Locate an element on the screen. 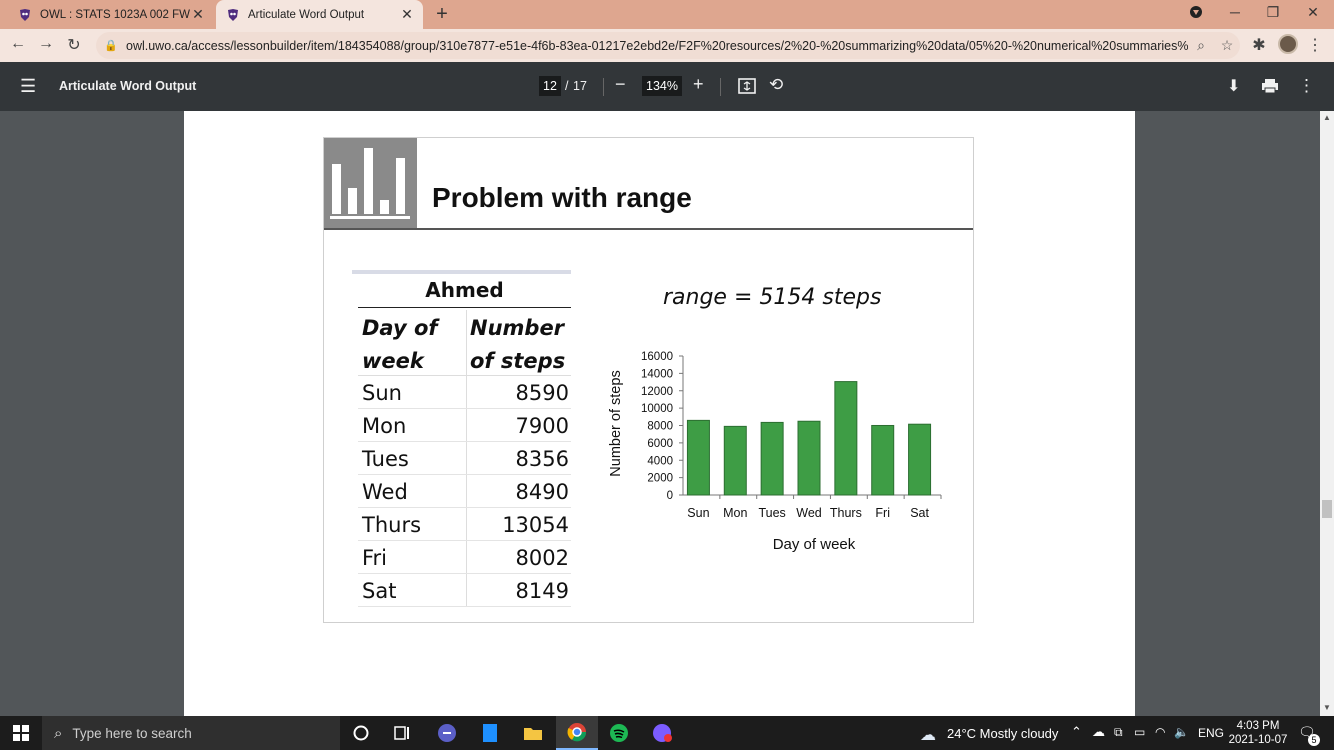  owl-favicon-icon is located at coordinates (25, 14).